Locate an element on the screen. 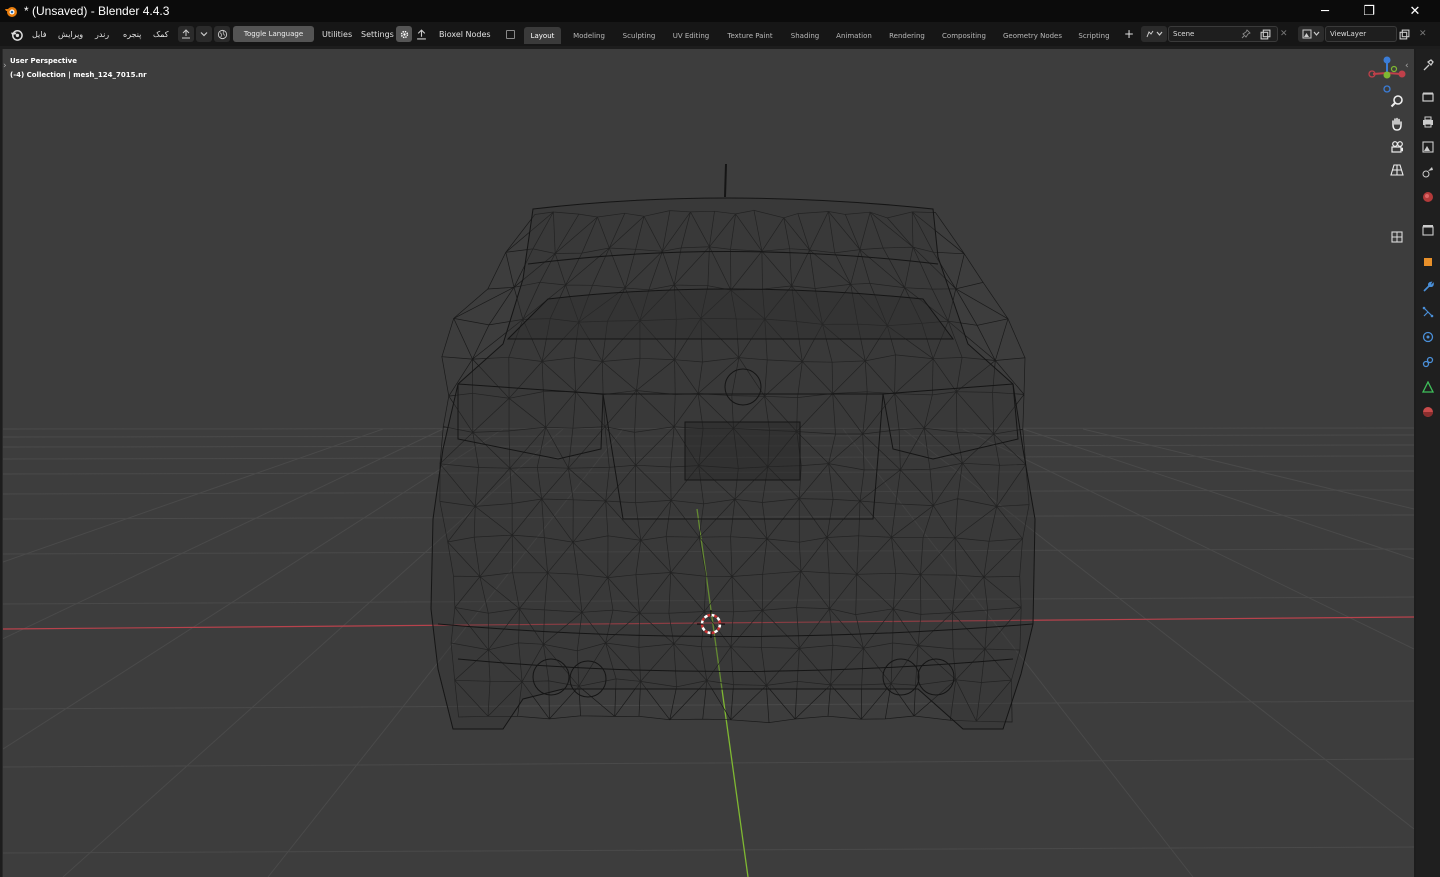  tab-scripting: Scripting is located at coordinates (1094, 35).